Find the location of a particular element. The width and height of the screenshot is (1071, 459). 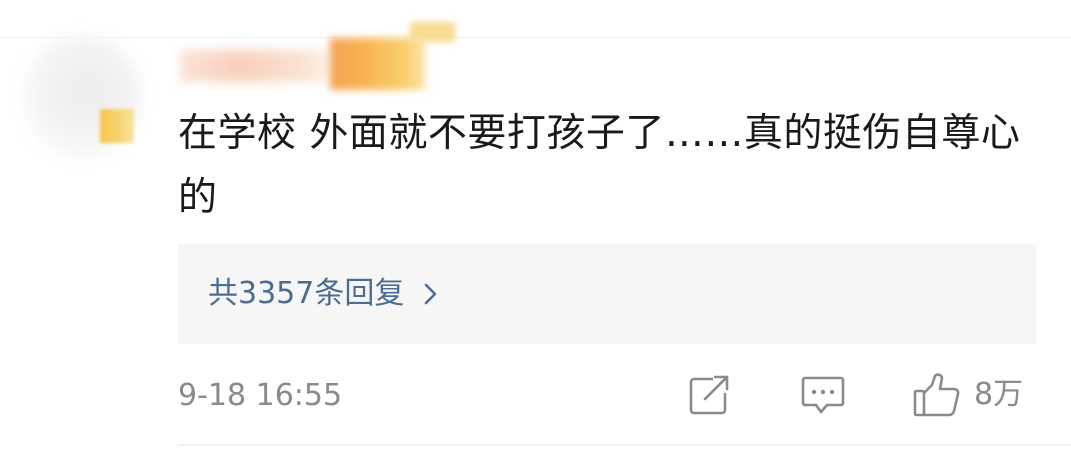

comment-button is located at coordinates (823, 395).